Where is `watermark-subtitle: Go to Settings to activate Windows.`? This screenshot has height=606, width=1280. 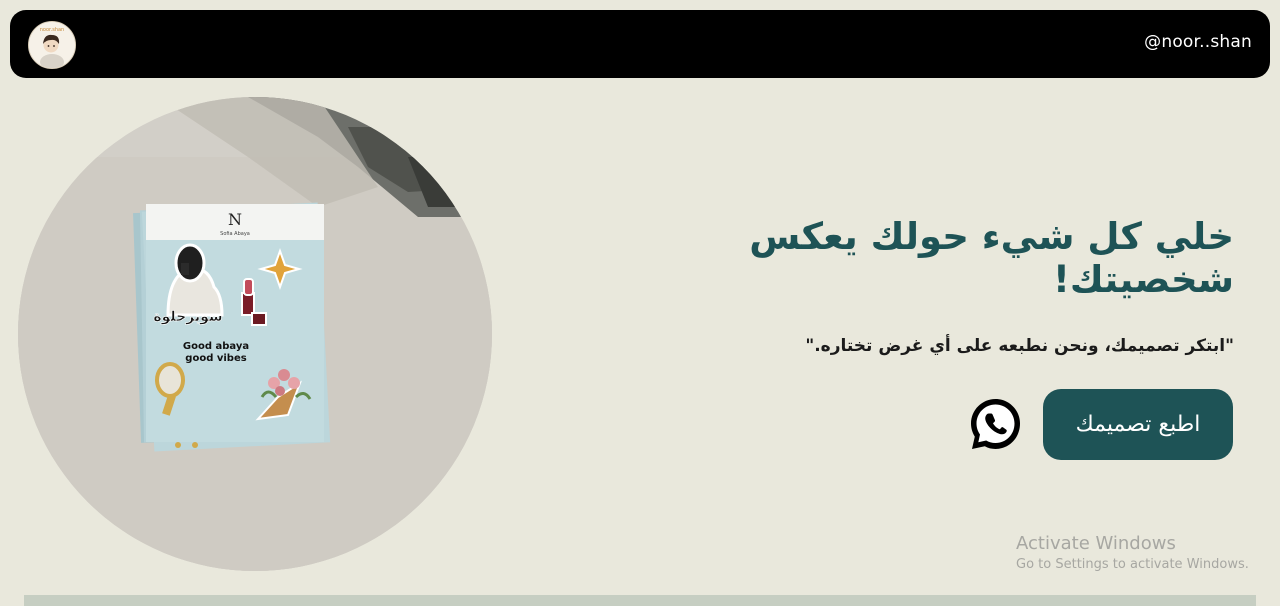 watermark-subtitle: Go to Settings to activate Windows. is located at coordinates (1132, 564).